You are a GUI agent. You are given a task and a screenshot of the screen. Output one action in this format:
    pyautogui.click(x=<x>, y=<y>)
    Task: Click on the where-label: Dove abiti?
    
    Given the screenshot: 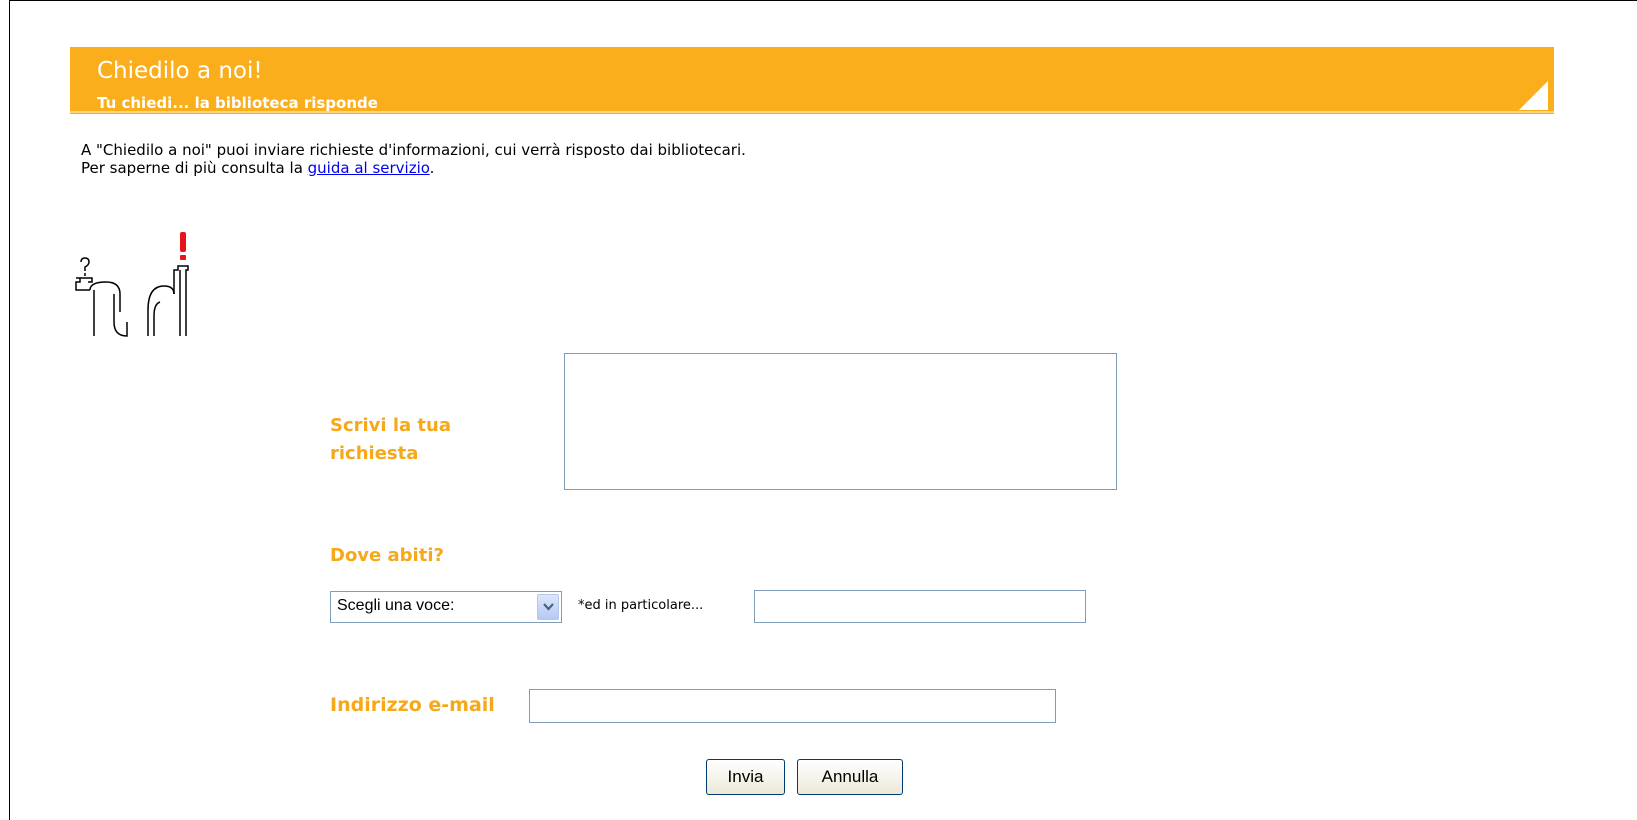 What is the action you would take?
    pyautogui.click(x=387, y=555)
    